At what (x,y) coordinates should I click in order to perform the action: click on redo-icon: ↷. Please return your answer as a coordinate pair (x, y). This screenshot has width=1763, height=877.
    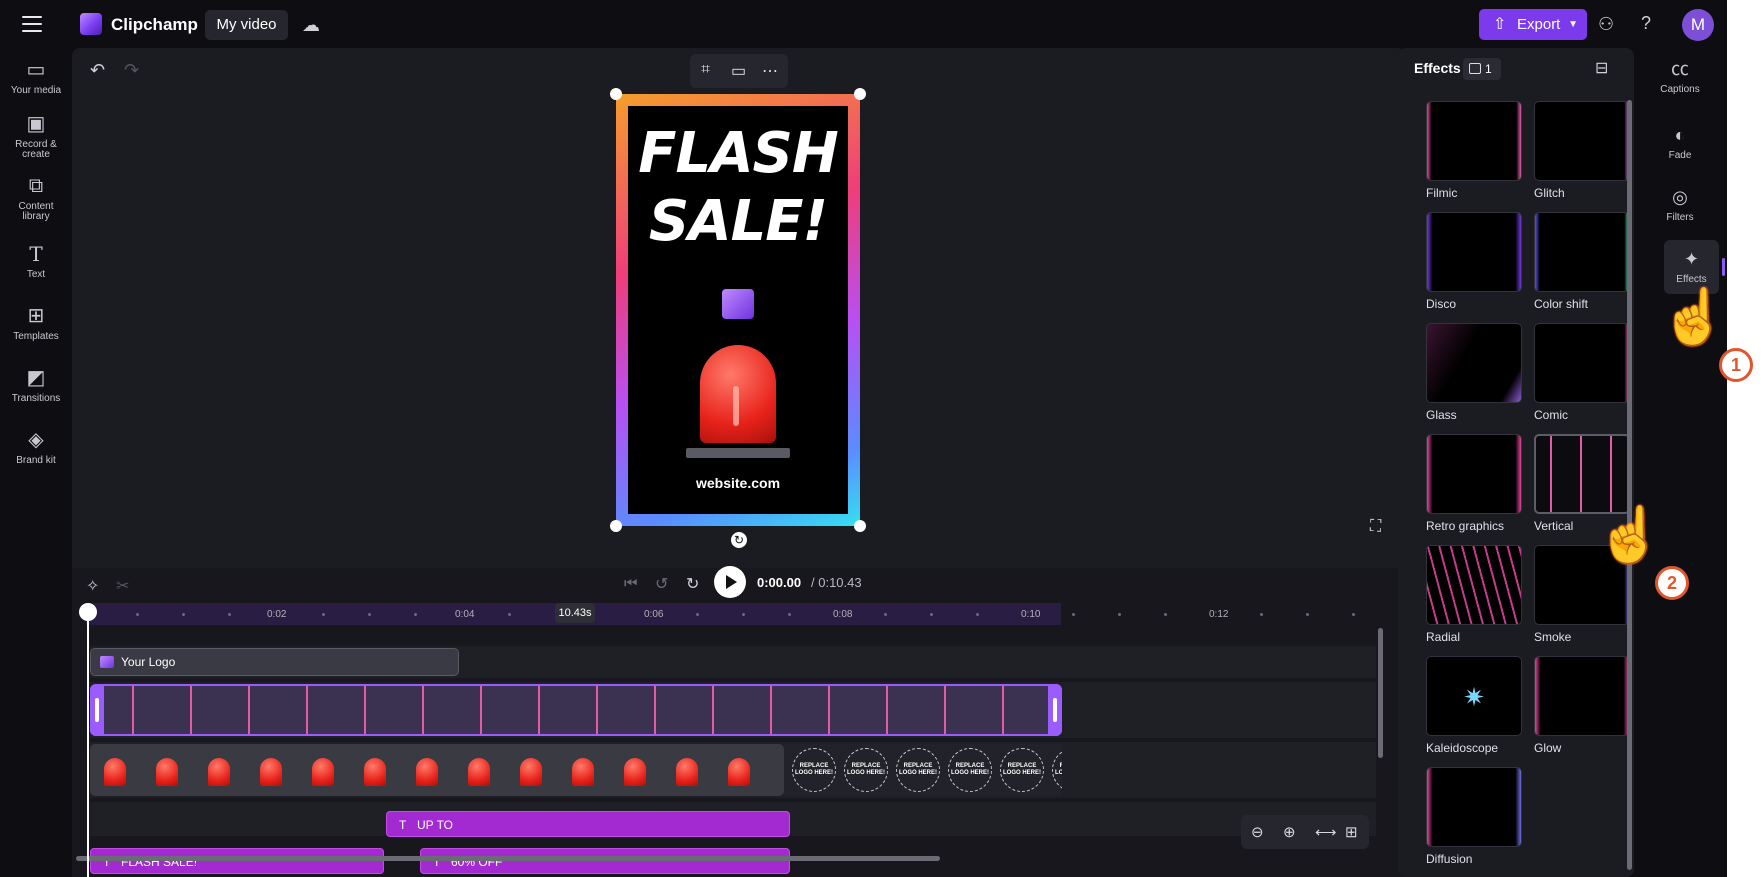
    Looking at the image, I should click on (131, 70).